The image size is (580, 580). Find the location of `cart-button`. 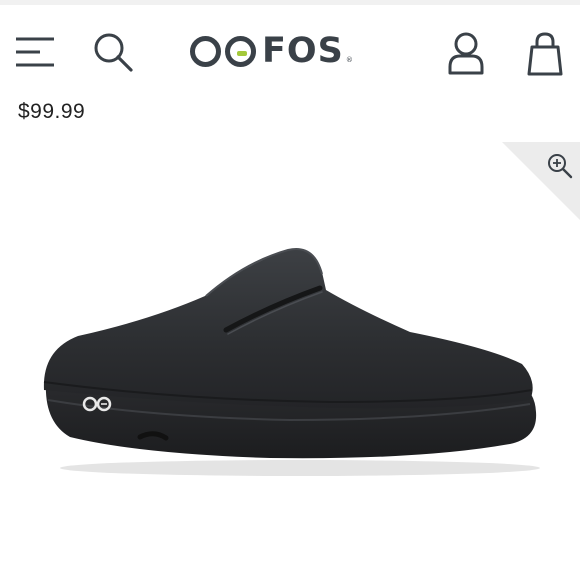

cart-button is located at coordinates (545, 54).